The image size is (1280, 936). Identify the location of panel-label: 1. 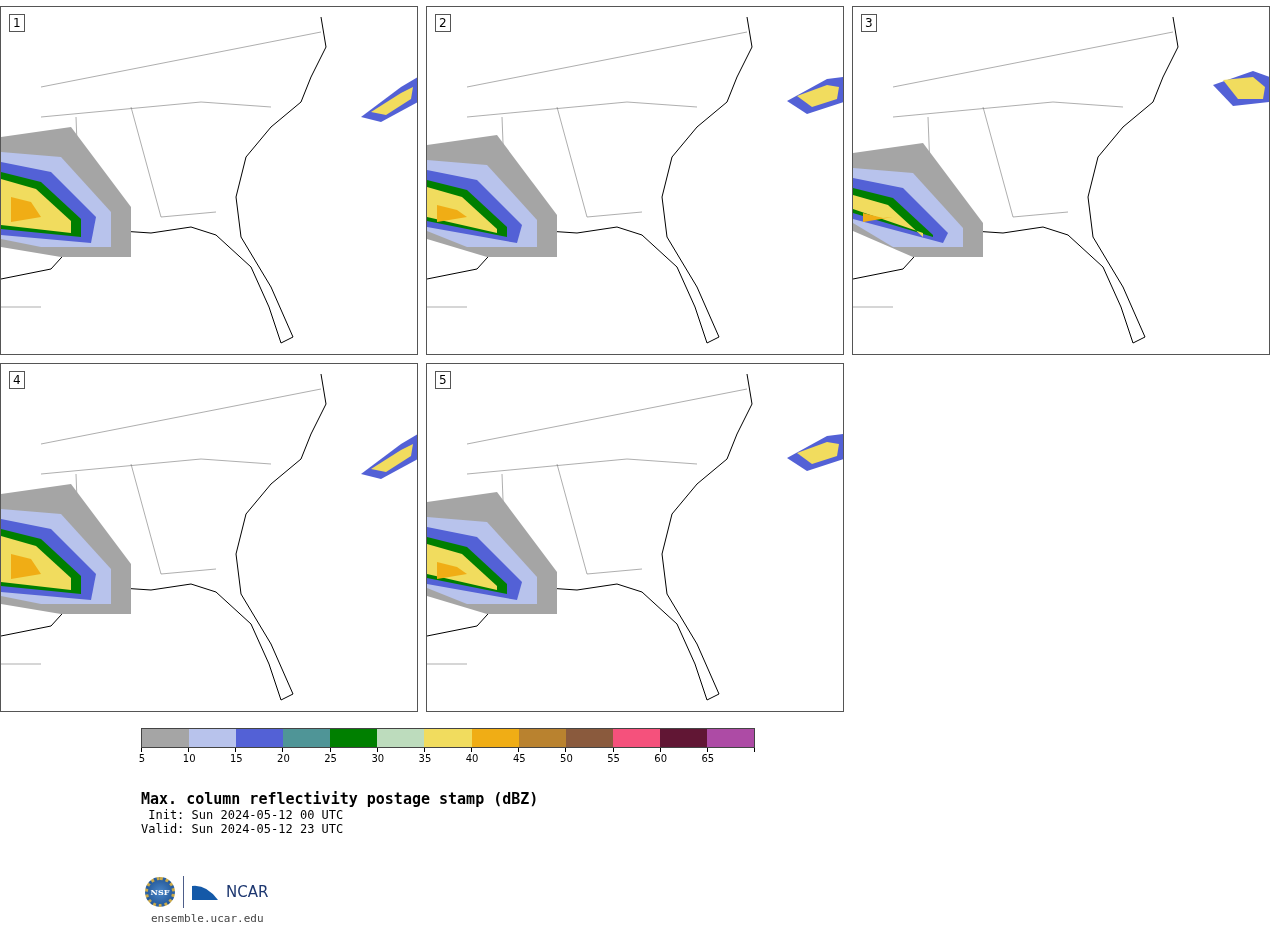
(17, 23).